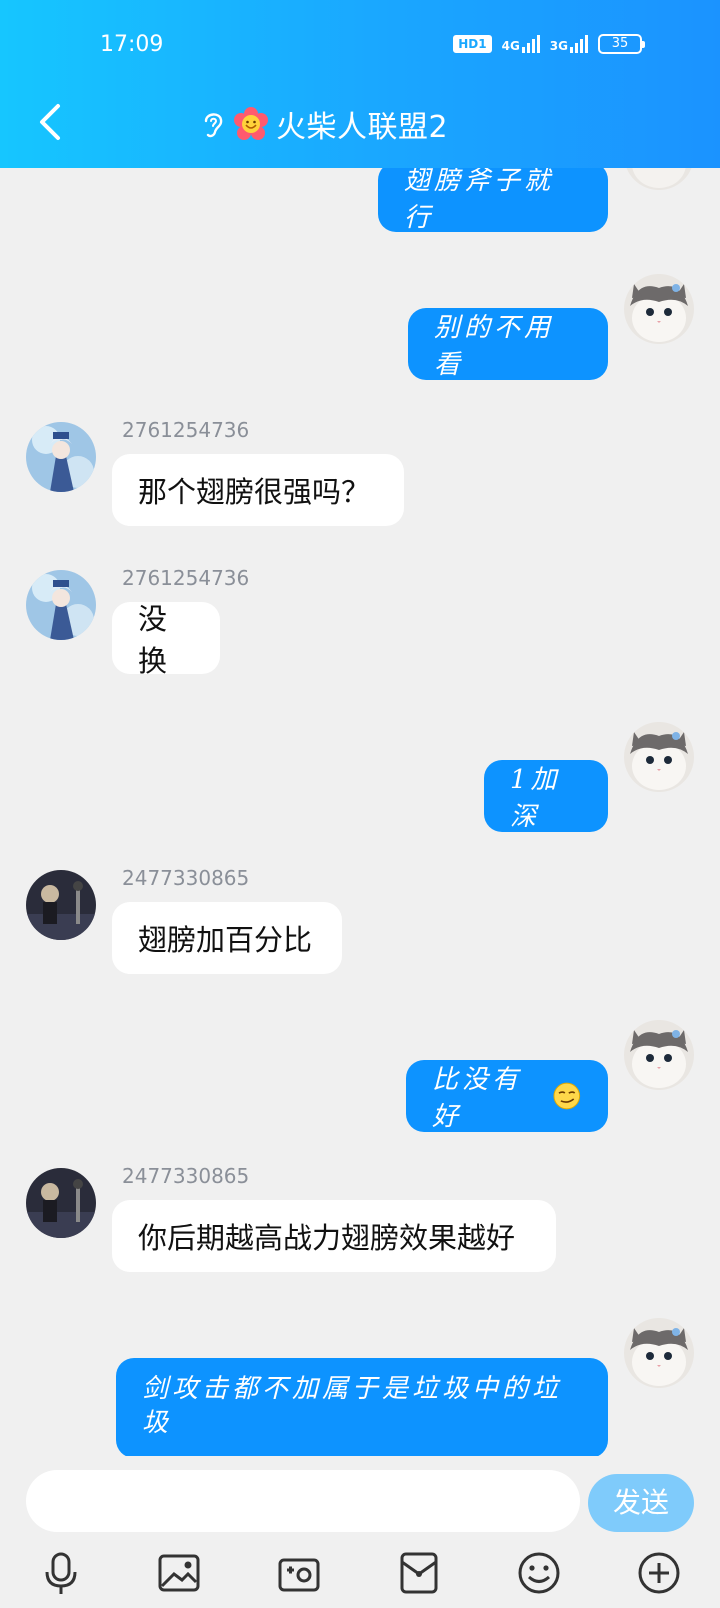  What do you see at coordinates (251, 123) in the screenshot?
I see `flower-emoji-icon` at bounding box center [251, 123].